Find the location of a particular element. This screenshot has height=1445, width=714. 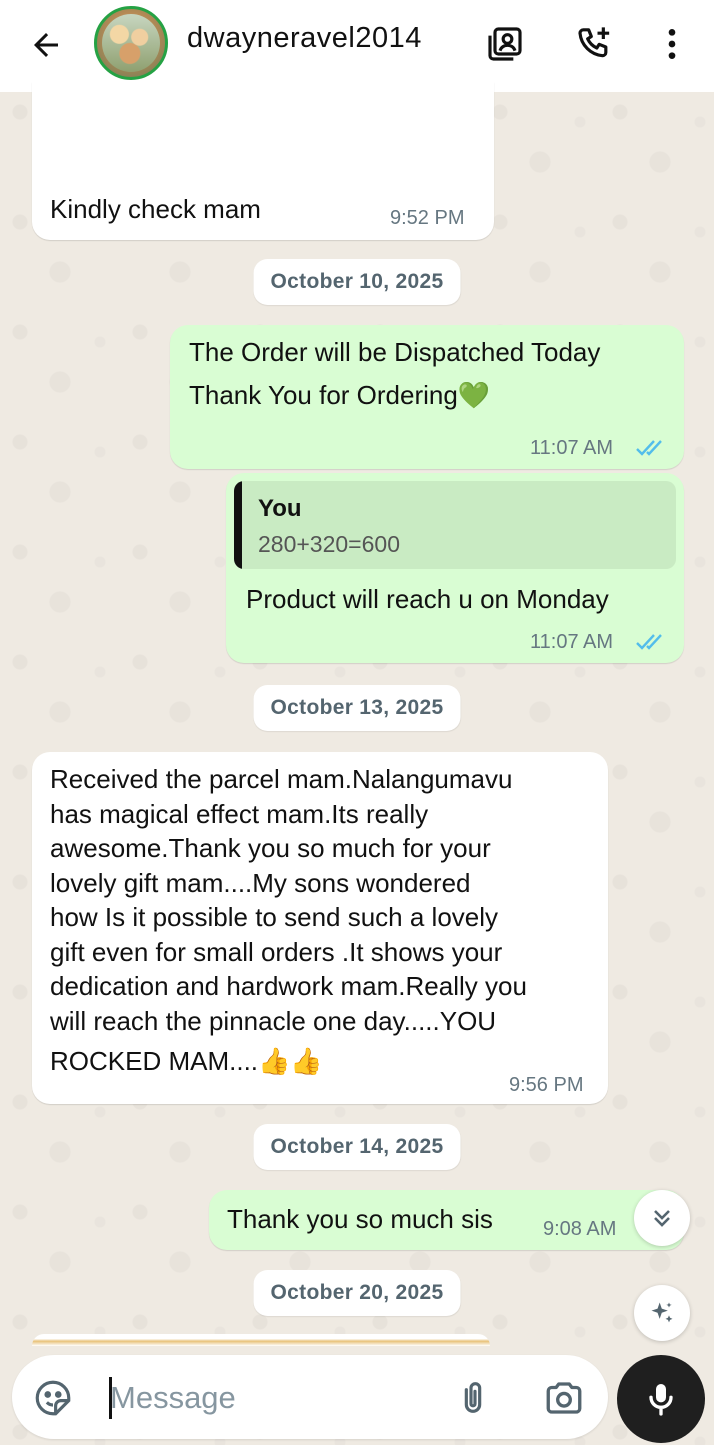

more-options-icon is located at coordinates (672, 44).